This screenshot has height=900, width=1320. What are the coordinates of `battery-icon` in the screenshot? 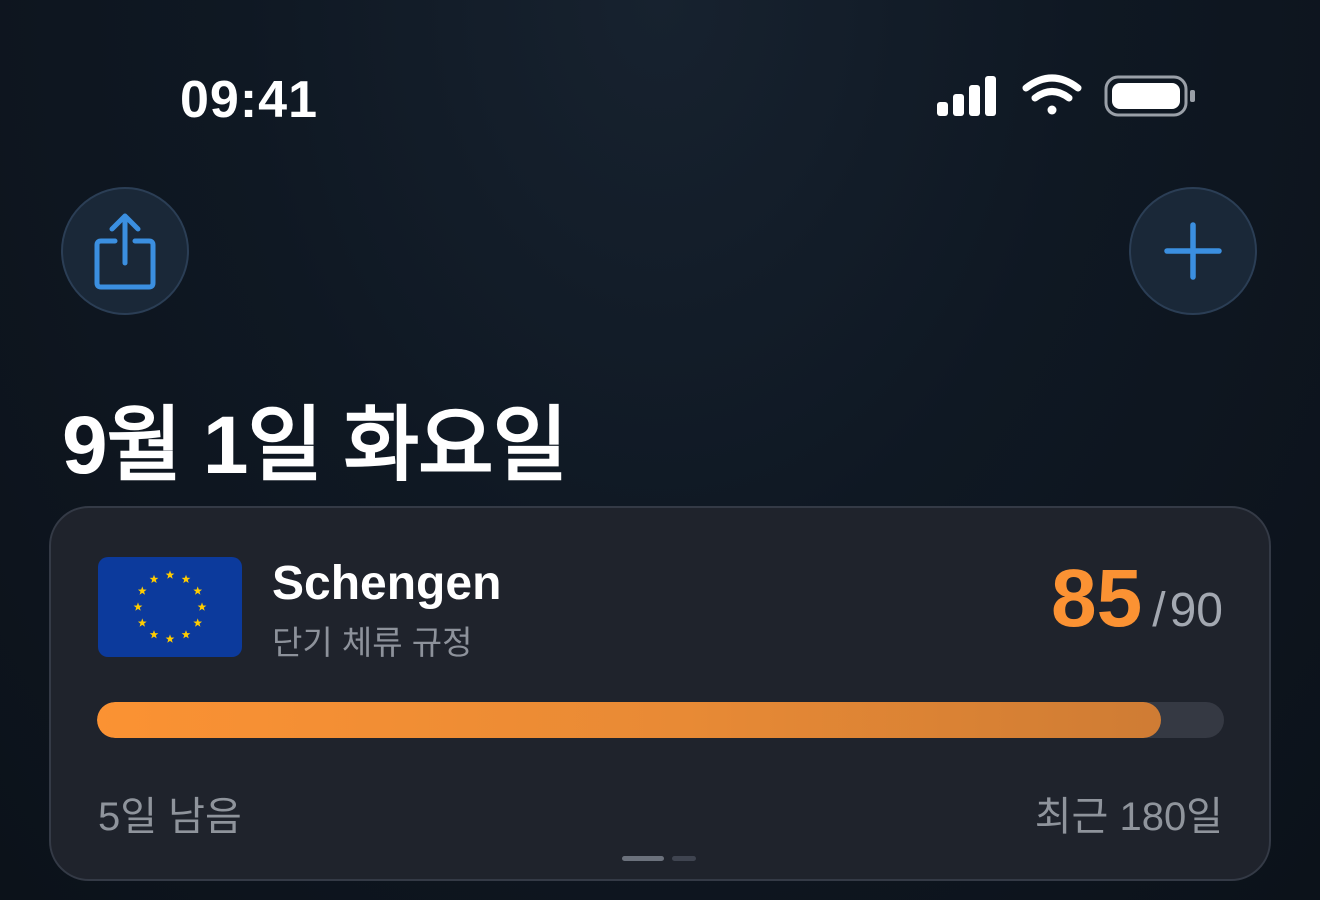 It's located at (1149, 96).